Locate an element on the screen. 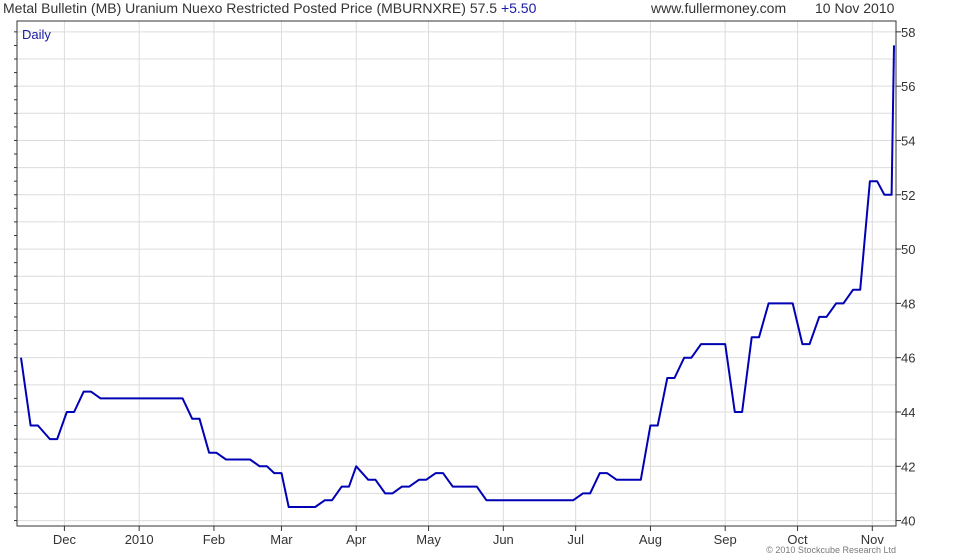 The width and height of the screenshot is (980, 560). x-tick-label: May is located at coordinates (428, 539).